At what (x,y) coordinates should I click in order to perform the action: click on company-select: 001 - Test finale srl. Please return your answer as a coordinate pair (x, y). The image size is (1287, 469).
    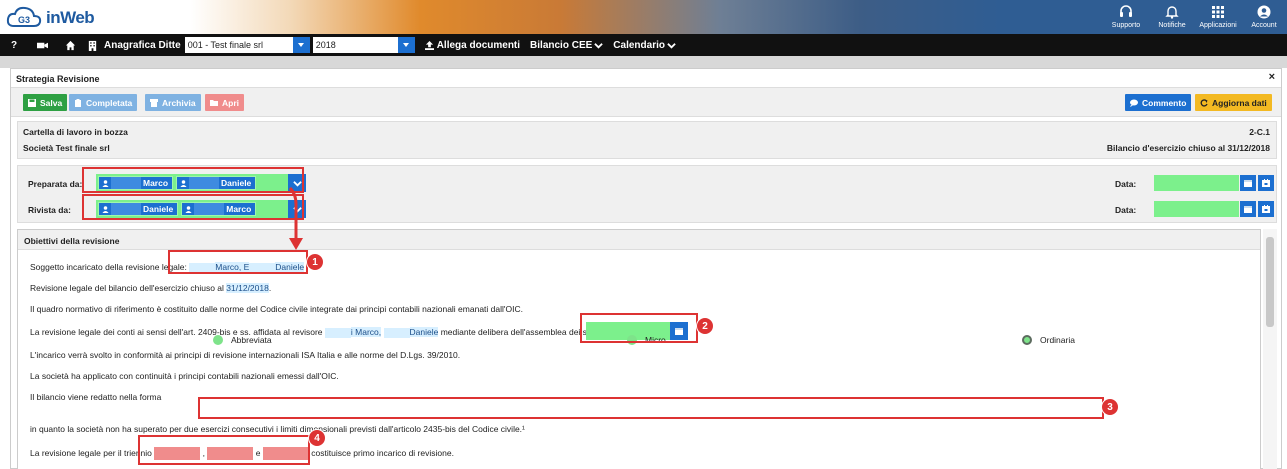
    Looking at the image, I should click on (247, 45).